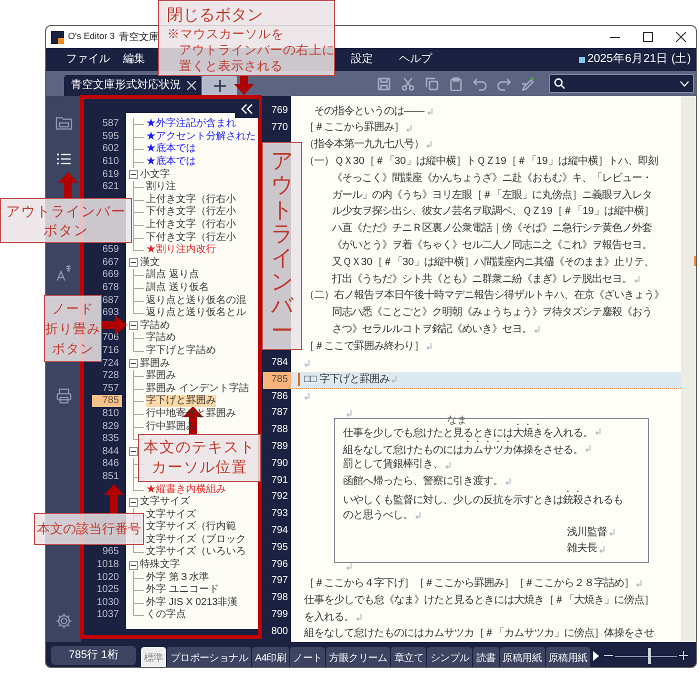 This screenshot has width=700, height=673. I want to click on outline-item: 外字 第３水準, so click(177, 578).